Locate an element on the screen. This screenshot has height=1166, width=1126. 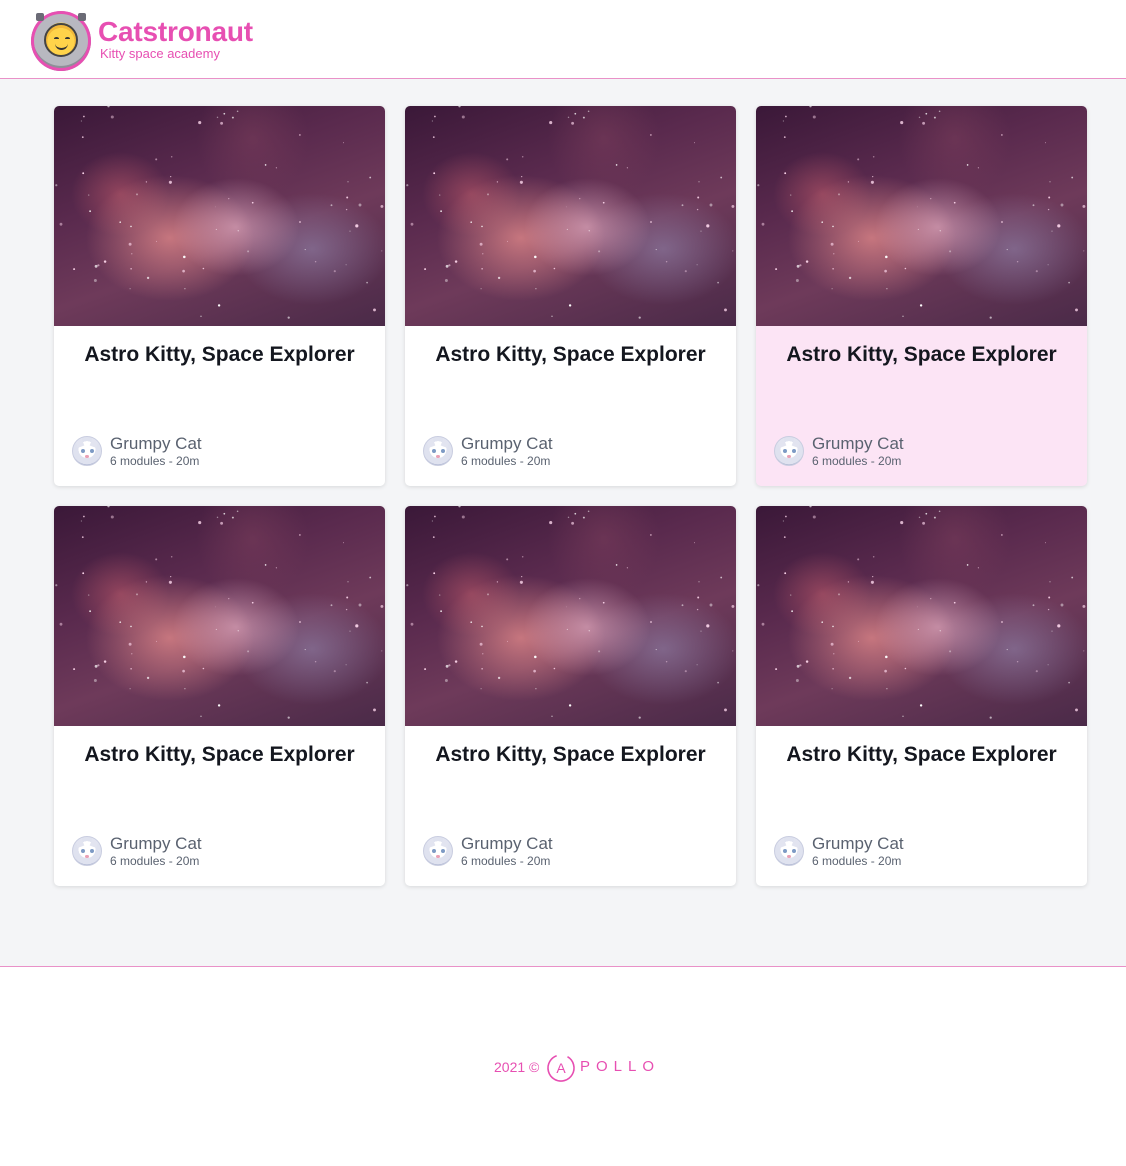
avatar-eye-right is located at coordinates (794, 451).